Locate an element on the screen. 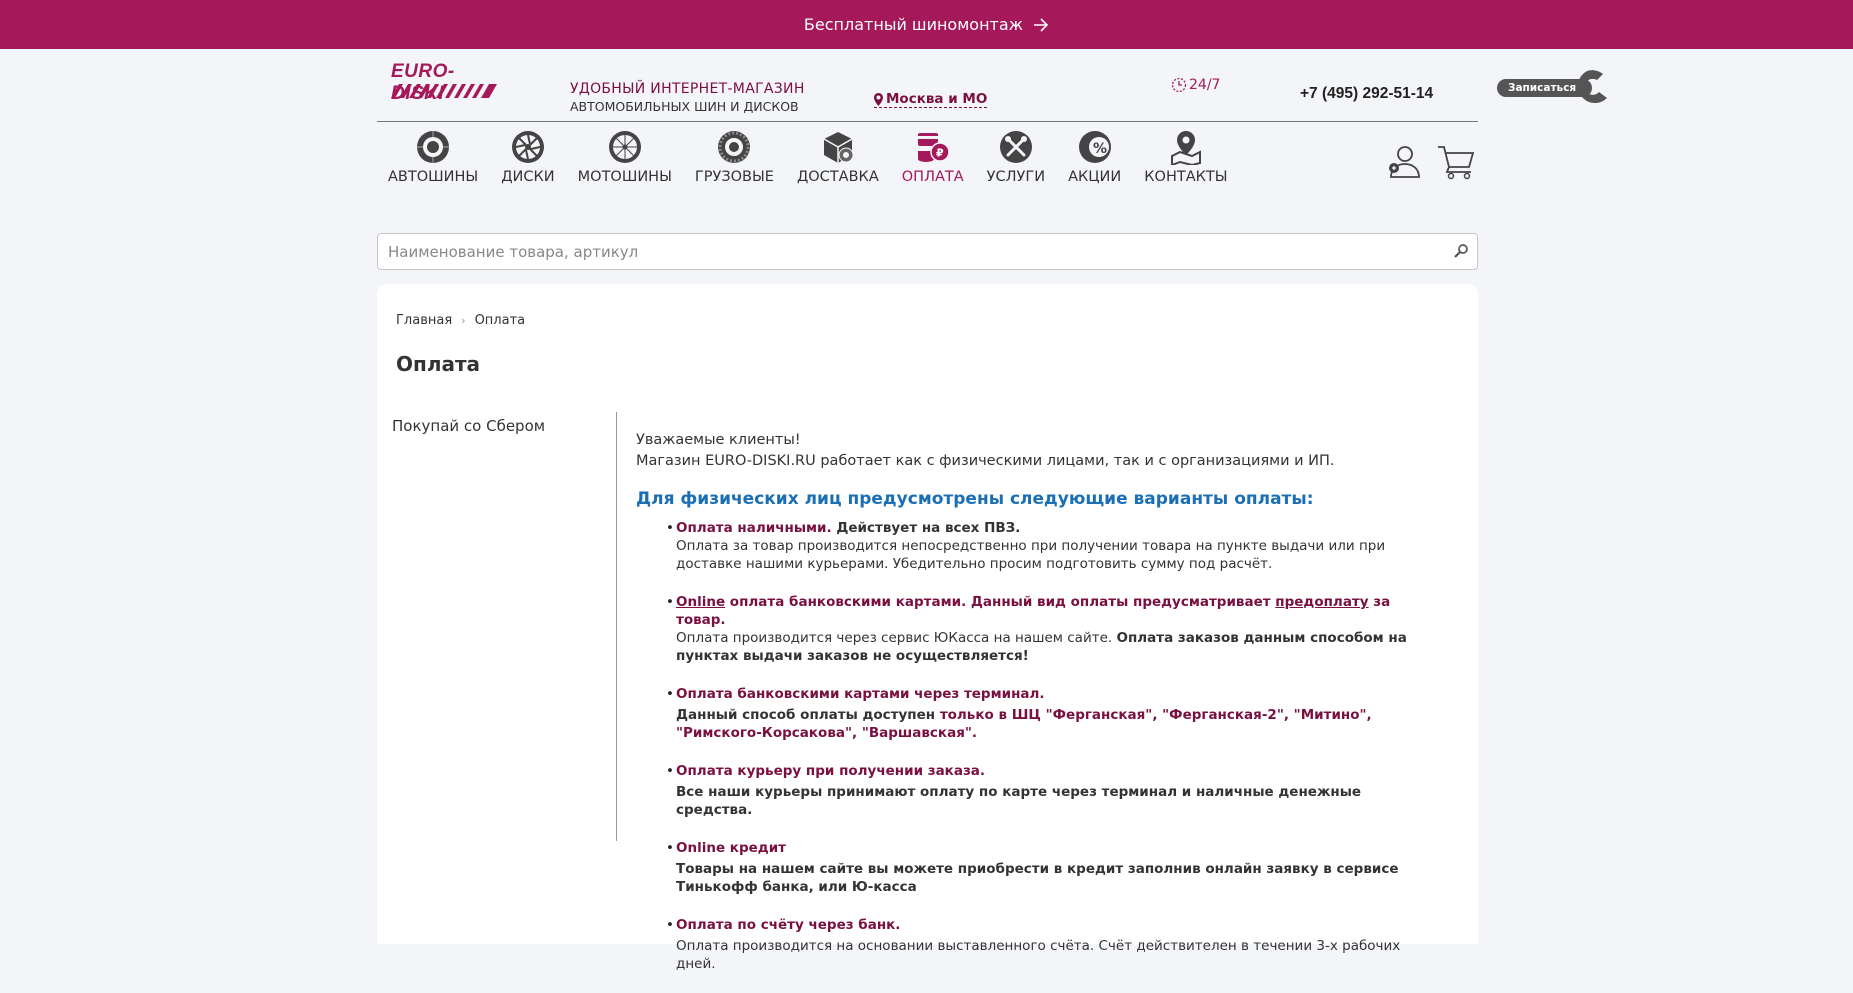  search-button is located at coordinates (1461, 252).